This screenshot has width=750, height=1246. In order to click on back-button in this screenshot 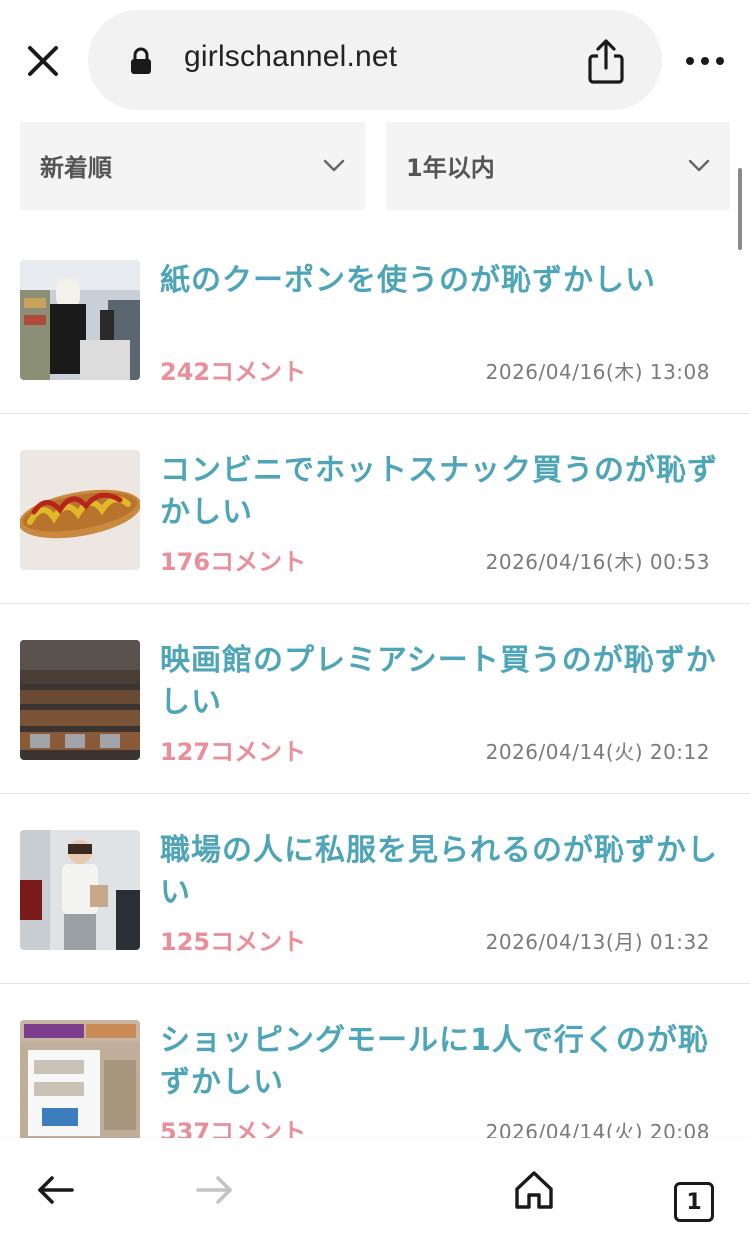, I will do `click(56, 1190)`.